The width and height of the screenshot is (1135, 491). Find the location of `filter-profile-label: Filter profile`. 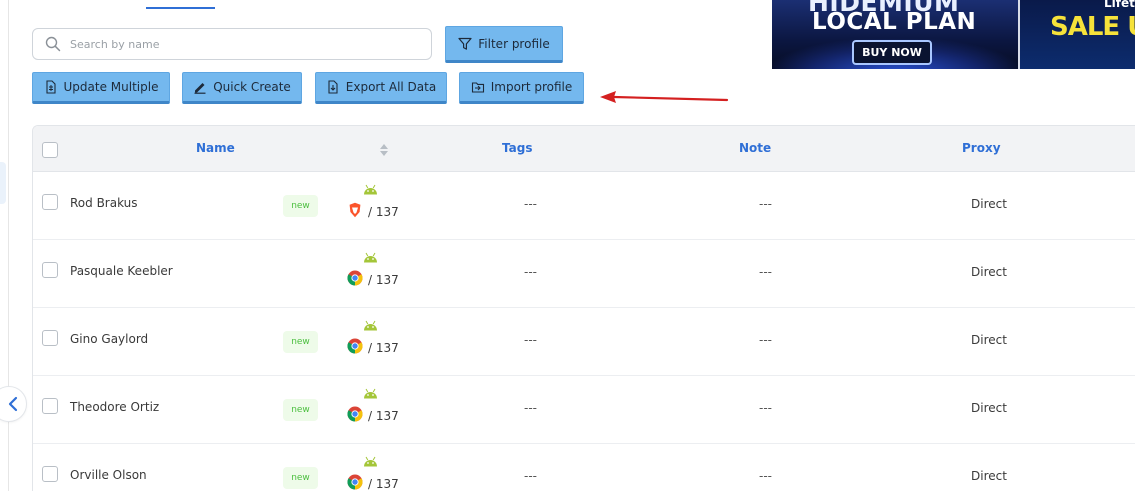

filter-profile-label: Filter profile is located at coordinates (514, 43).